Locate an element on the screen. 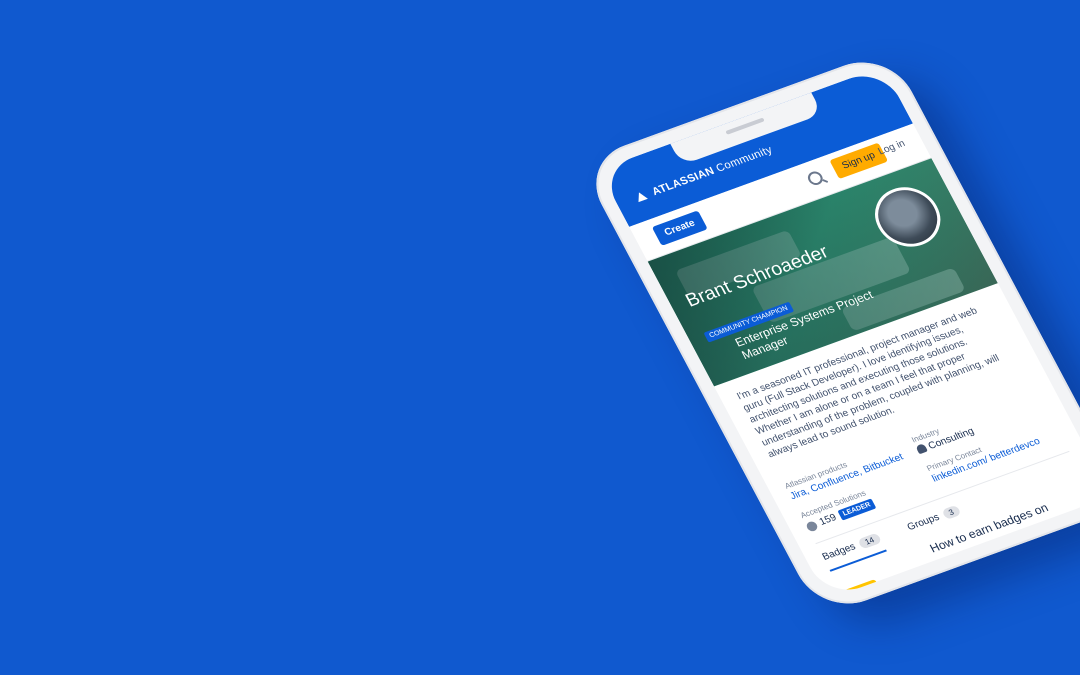 The image size is (1080, 675). check-icon is located at coordinates (811, 526).